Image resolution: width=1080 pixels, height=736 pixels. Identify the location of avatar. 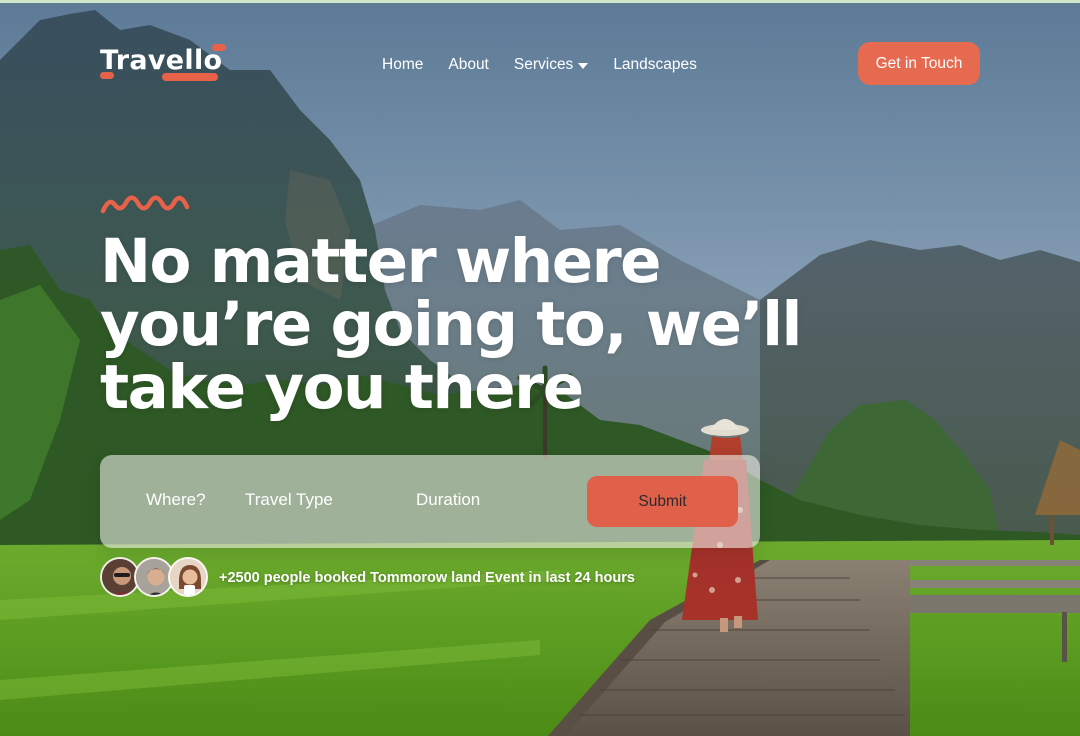
(188, 577).